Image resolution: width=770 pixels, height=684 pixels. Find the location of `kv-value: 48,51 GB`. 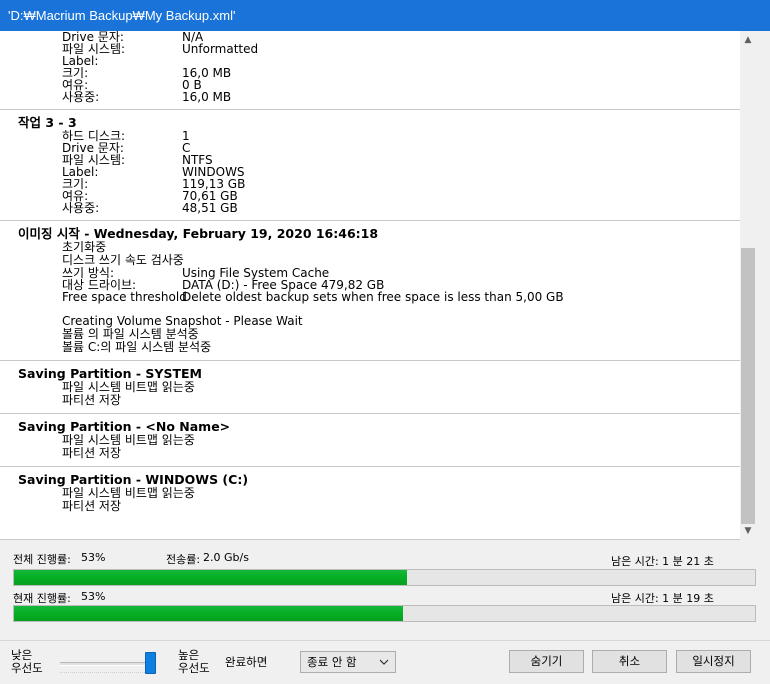

kv-value: 48,51 GB is located at coordinates (210, 208).